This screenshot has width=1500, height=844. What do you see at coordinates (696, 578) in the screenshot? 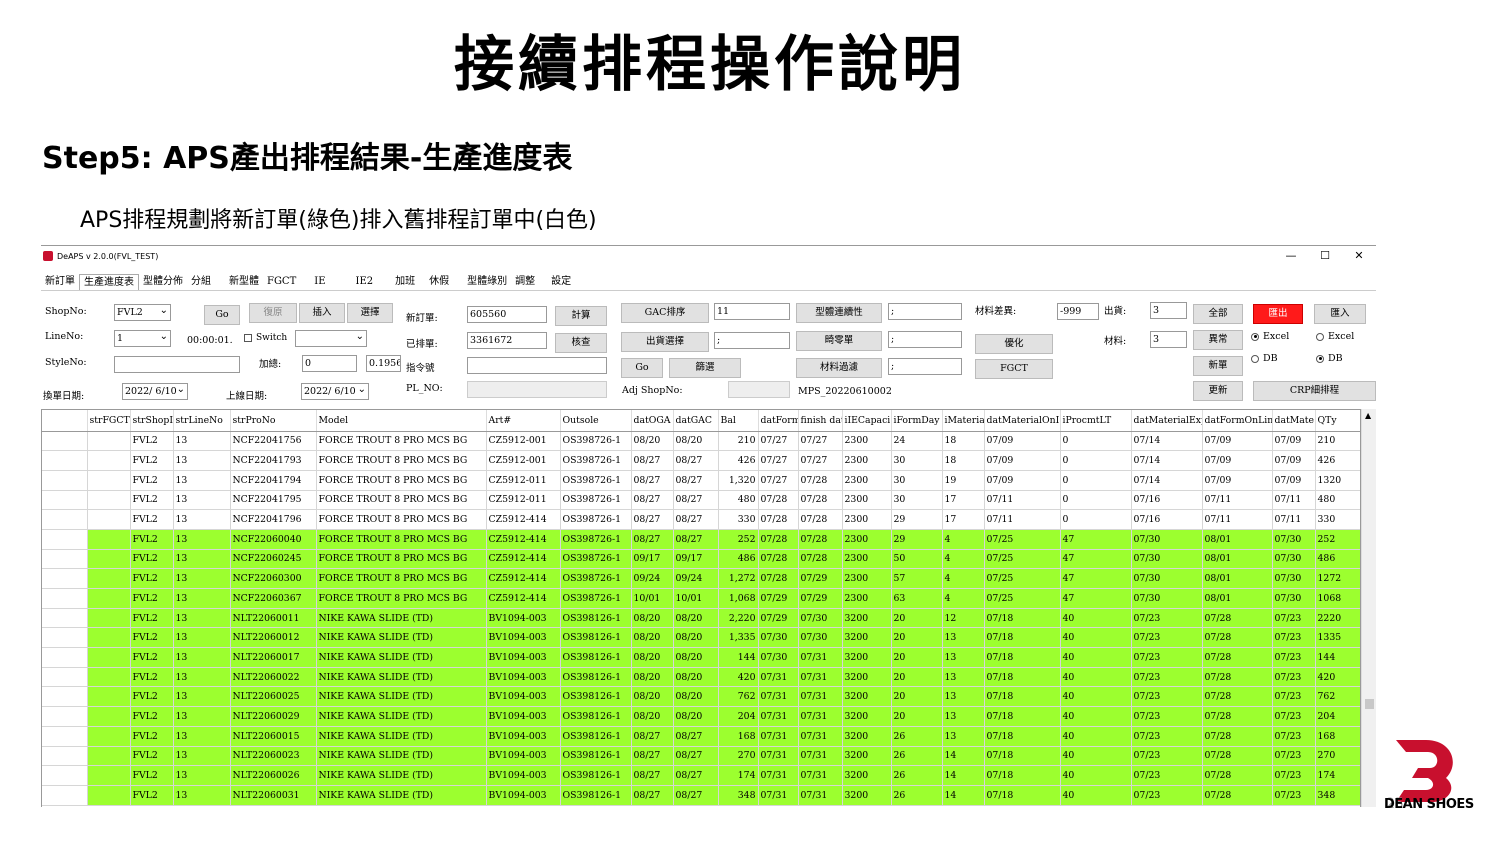
I see `table-cell: 09/24` at bounding box center [696, 578].